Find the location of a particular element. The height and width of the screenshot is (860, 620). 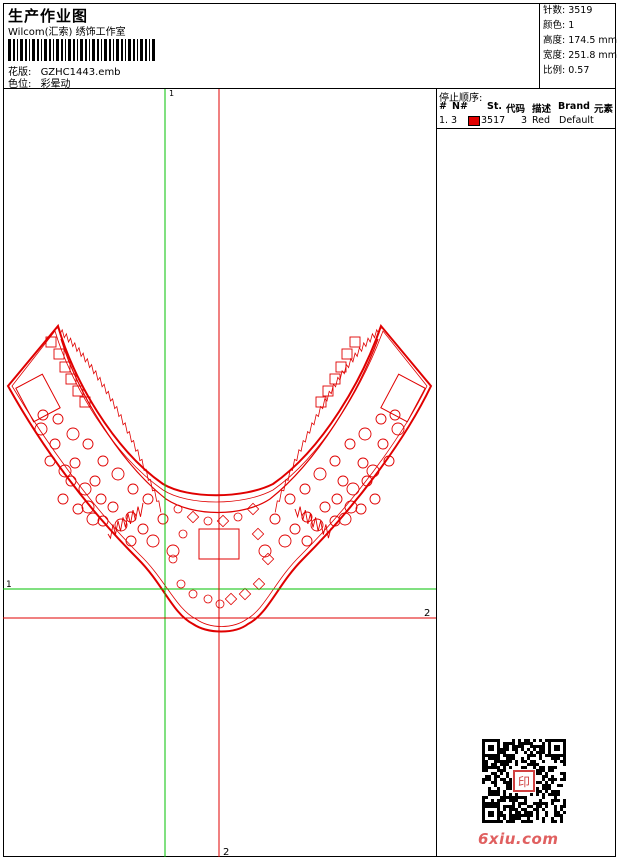

table-row: 1. 3 3517 3 Red Default is located at coordinates (526, 121).